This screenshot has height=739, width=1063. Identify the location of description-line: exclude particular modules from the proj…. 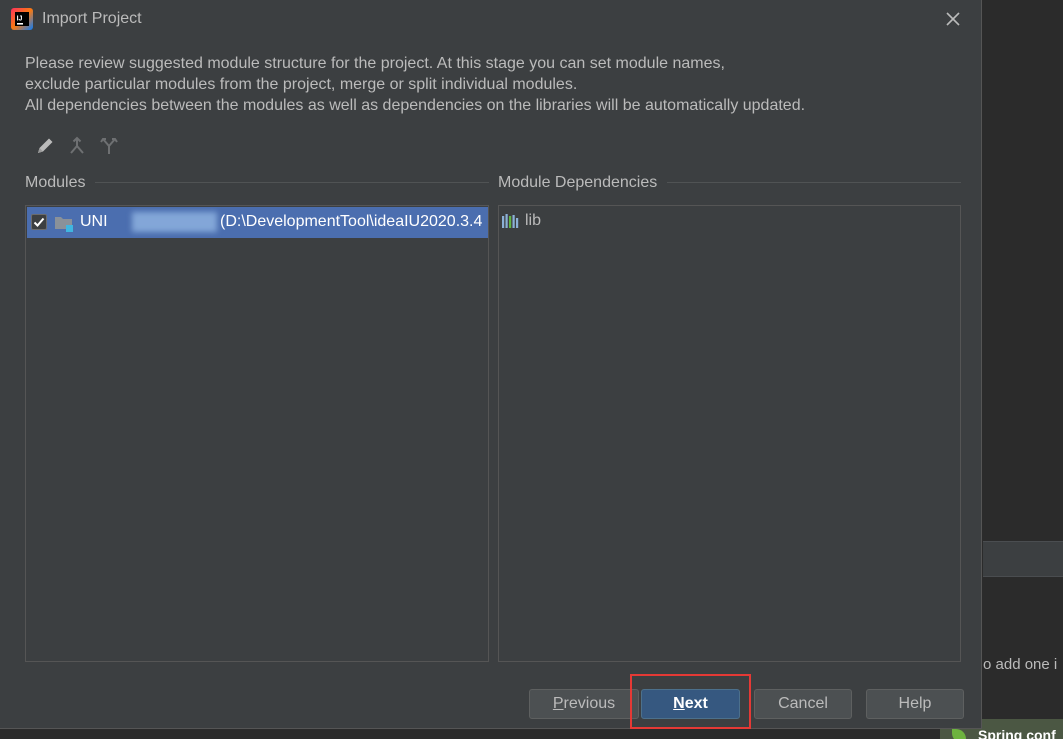
(301, 84).